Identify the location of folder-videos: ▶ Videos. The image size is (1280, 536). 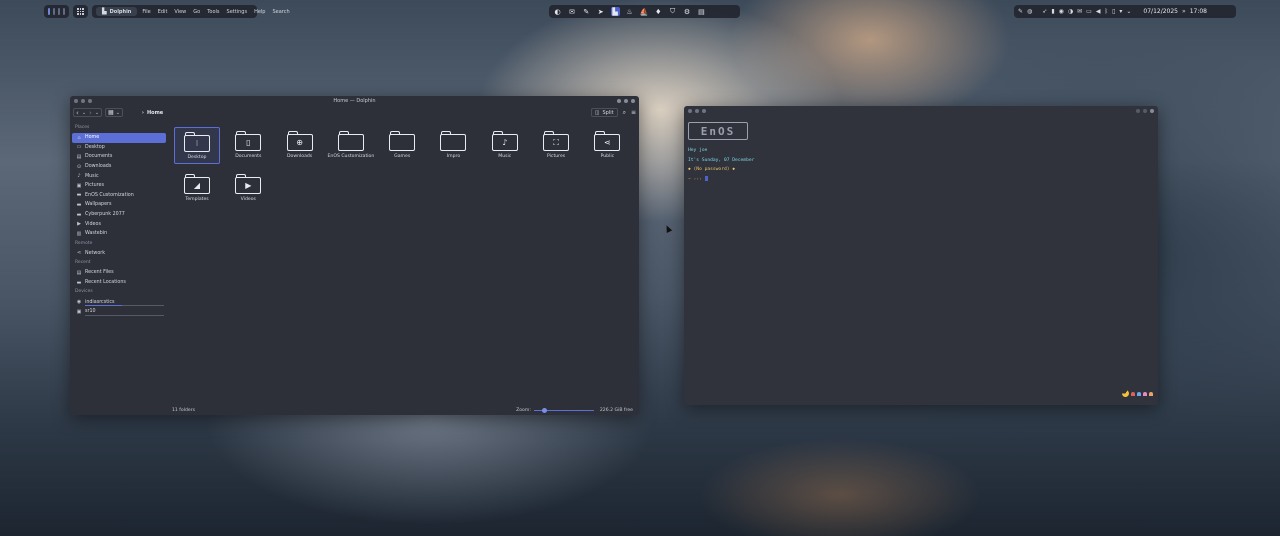
(248, 188).